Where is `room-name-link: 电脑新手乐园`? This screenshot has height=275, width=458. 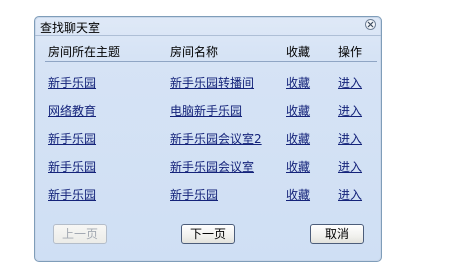 room-name-link: 电脑新手乐园 is located at coordinates (206, 110).